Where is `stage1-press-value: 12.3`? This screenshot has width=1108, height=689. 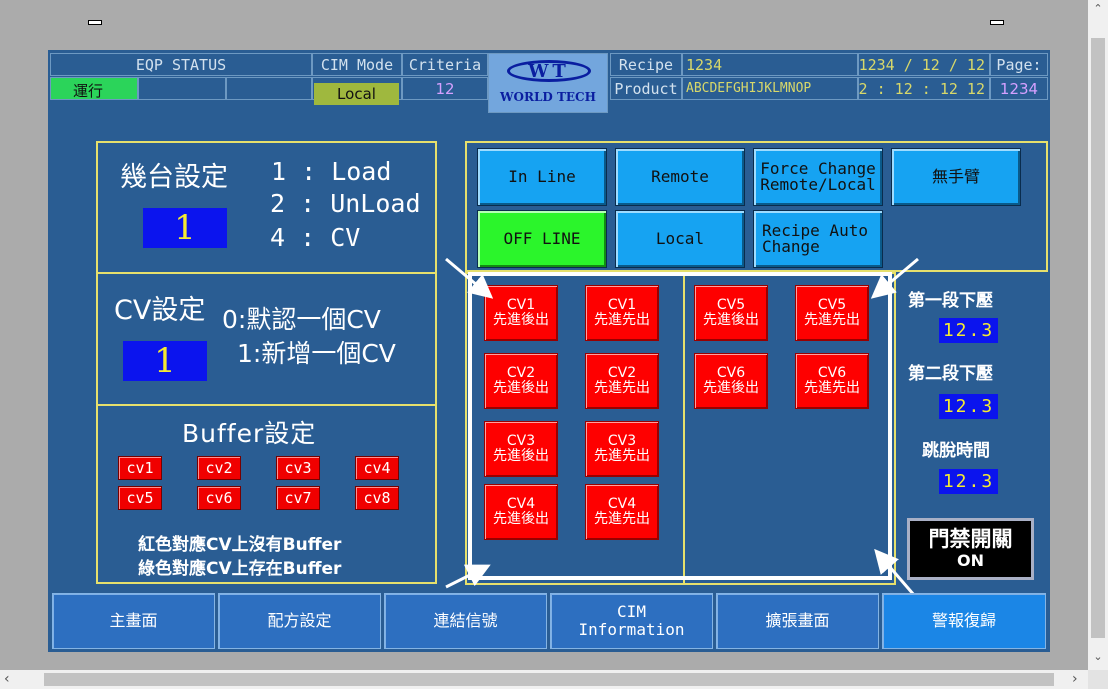
stage1-press-value: 12.3 is located at coordinates (968, 330).